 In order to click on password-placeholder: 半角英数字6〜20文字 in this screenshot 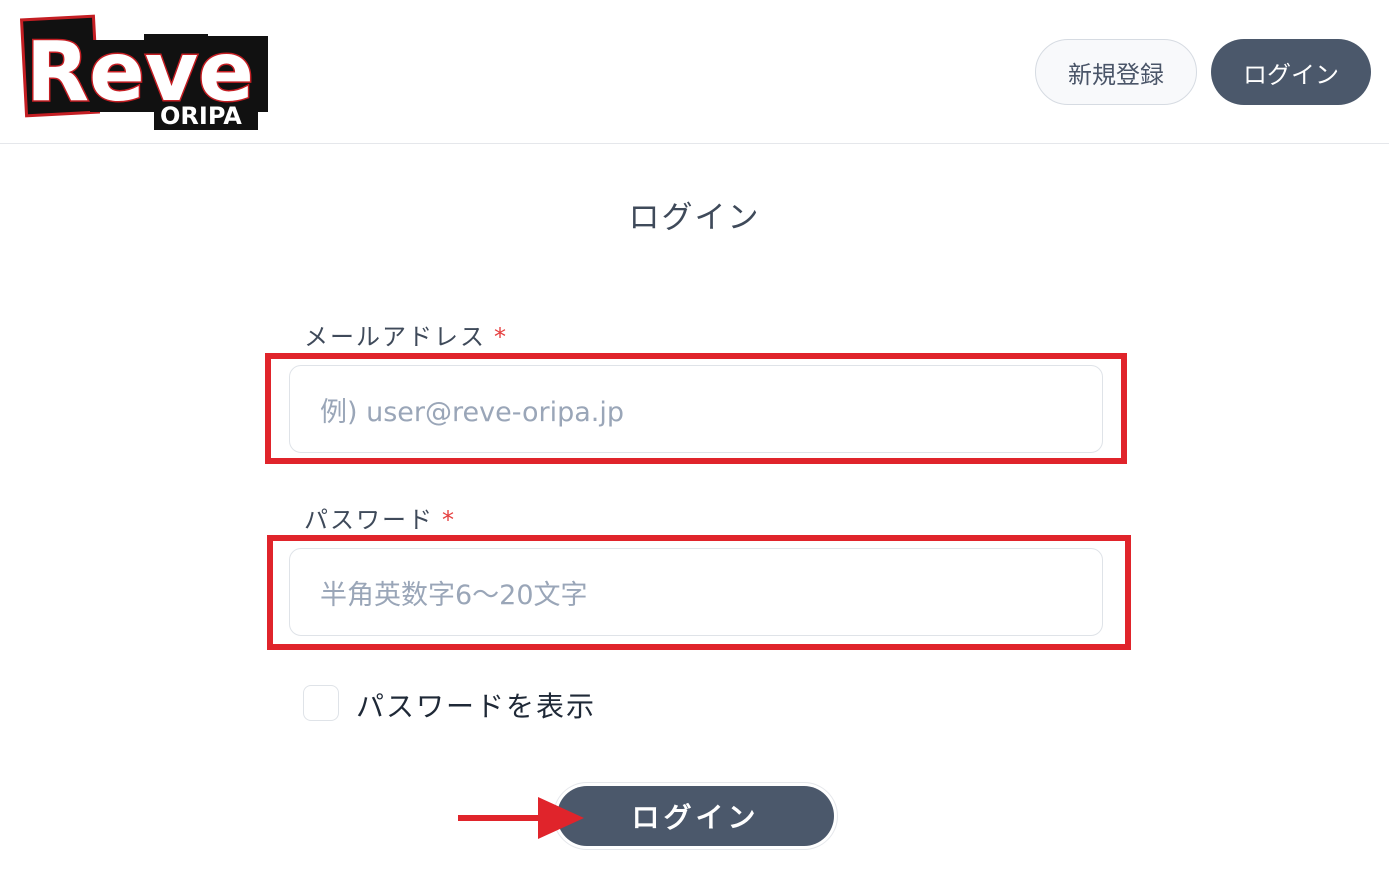, I will do `click(454, 595)`.